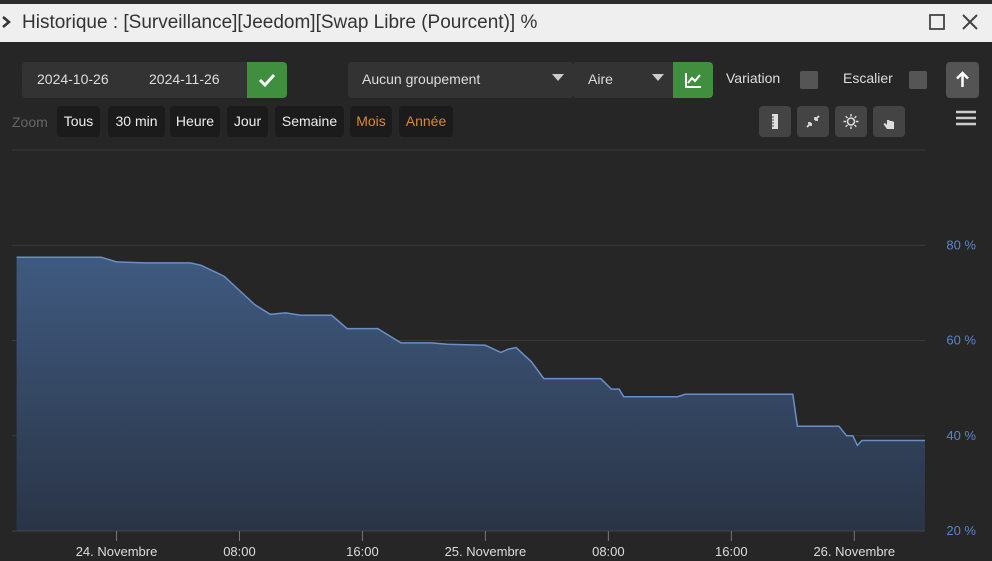  What do you see at coordinates (854, 551) in the screenshot?
I see `x-tick-label: 26. Novembre` at bounding box center [854, 551].